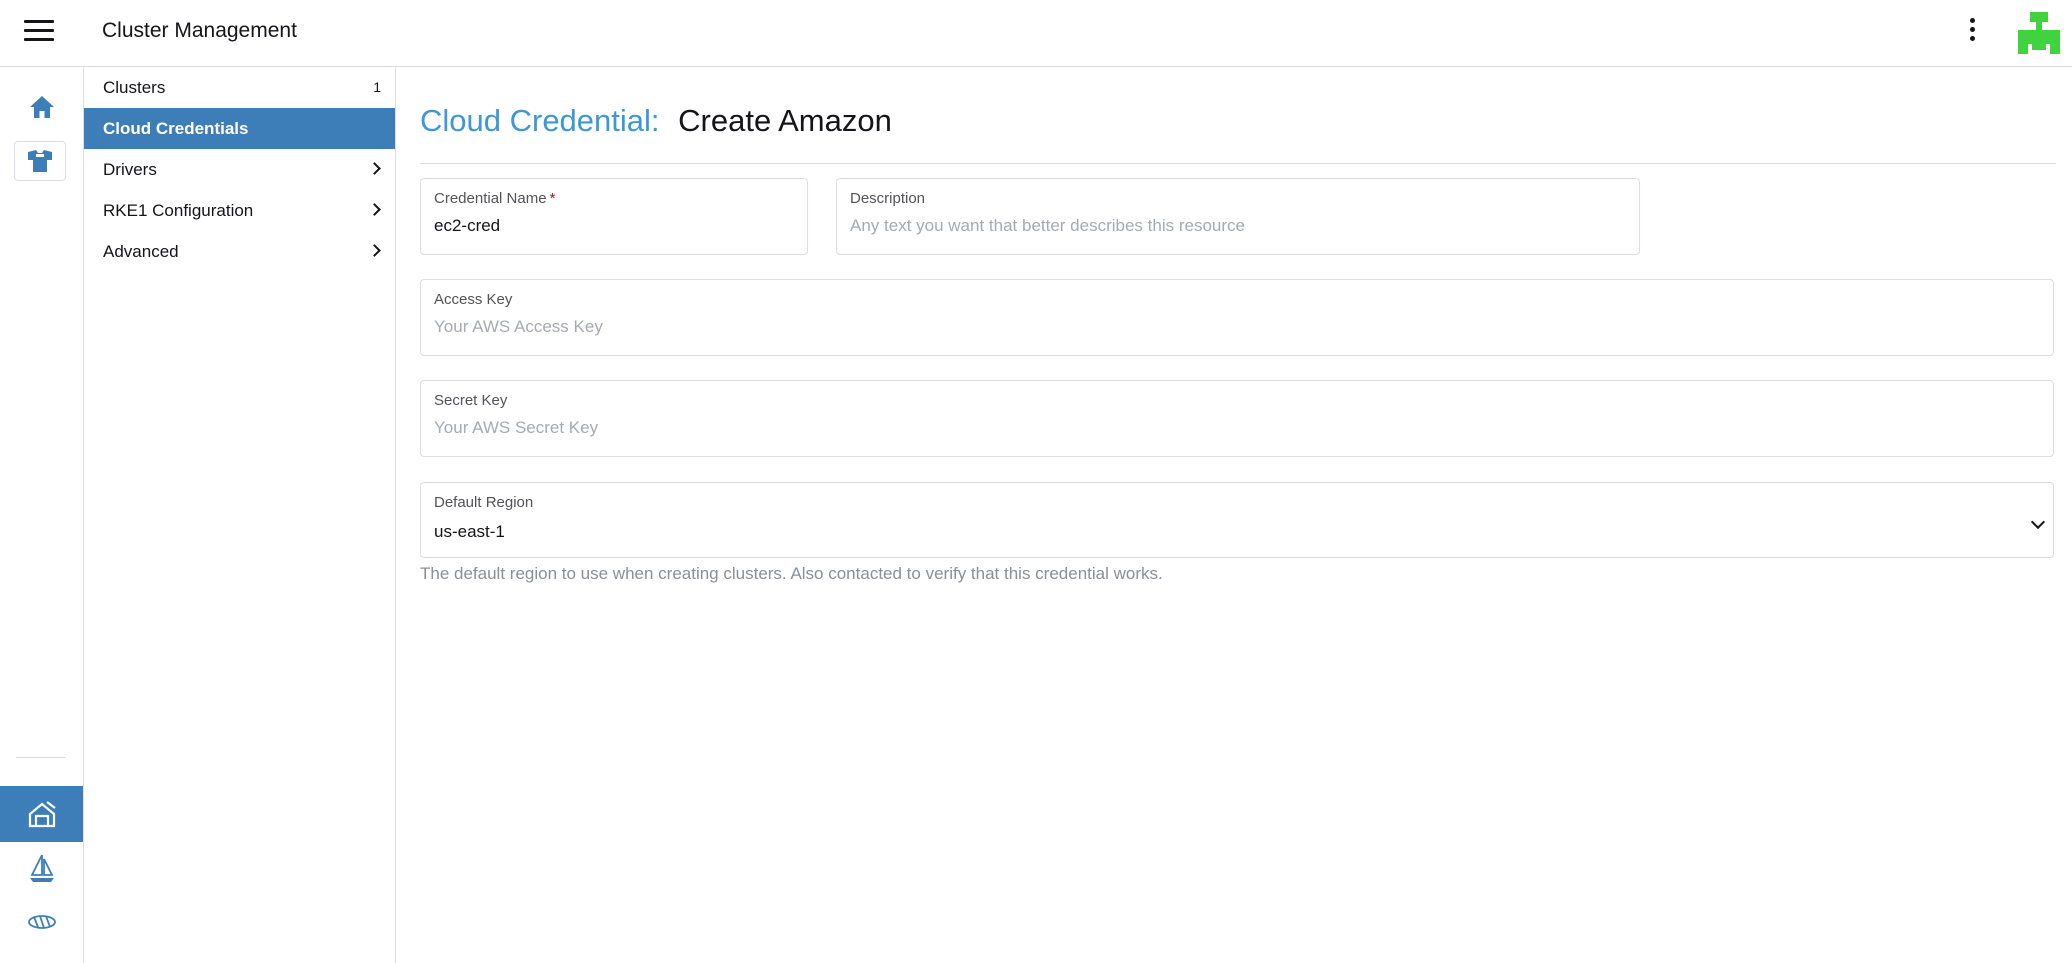 The image size is (2072, 963). Describe the element at coordinates (484, 502) in the screenshot. I see `default-region-label: Default Region` at that location.